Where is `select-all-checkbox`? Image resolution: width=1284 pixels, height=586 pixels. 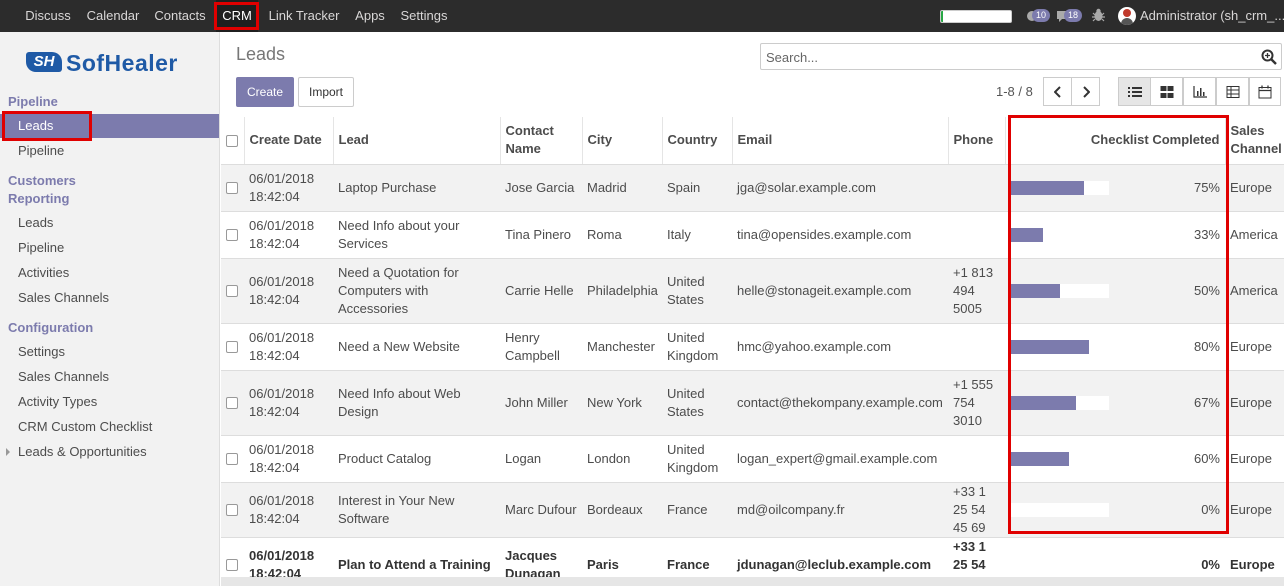
select-all-checkbox is located at coordinates (232, 140).